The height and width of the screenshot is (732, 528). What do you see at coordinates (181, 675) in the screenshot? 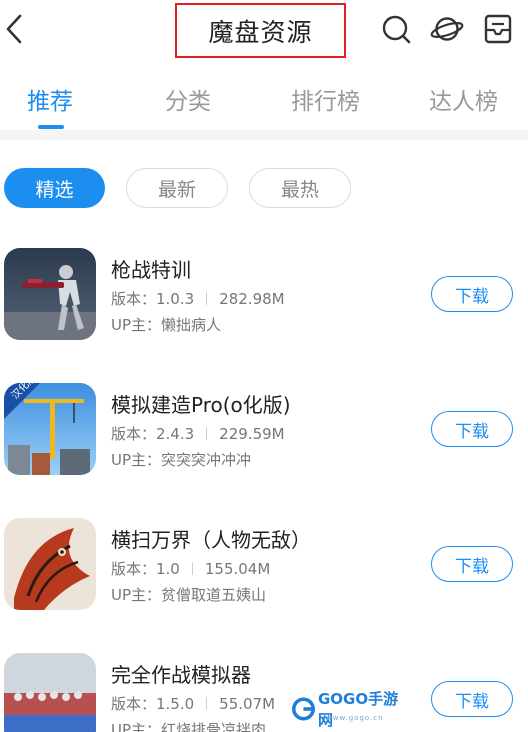
I see `app-name: 完全作战模拟器` at bounding box center [181, 675].